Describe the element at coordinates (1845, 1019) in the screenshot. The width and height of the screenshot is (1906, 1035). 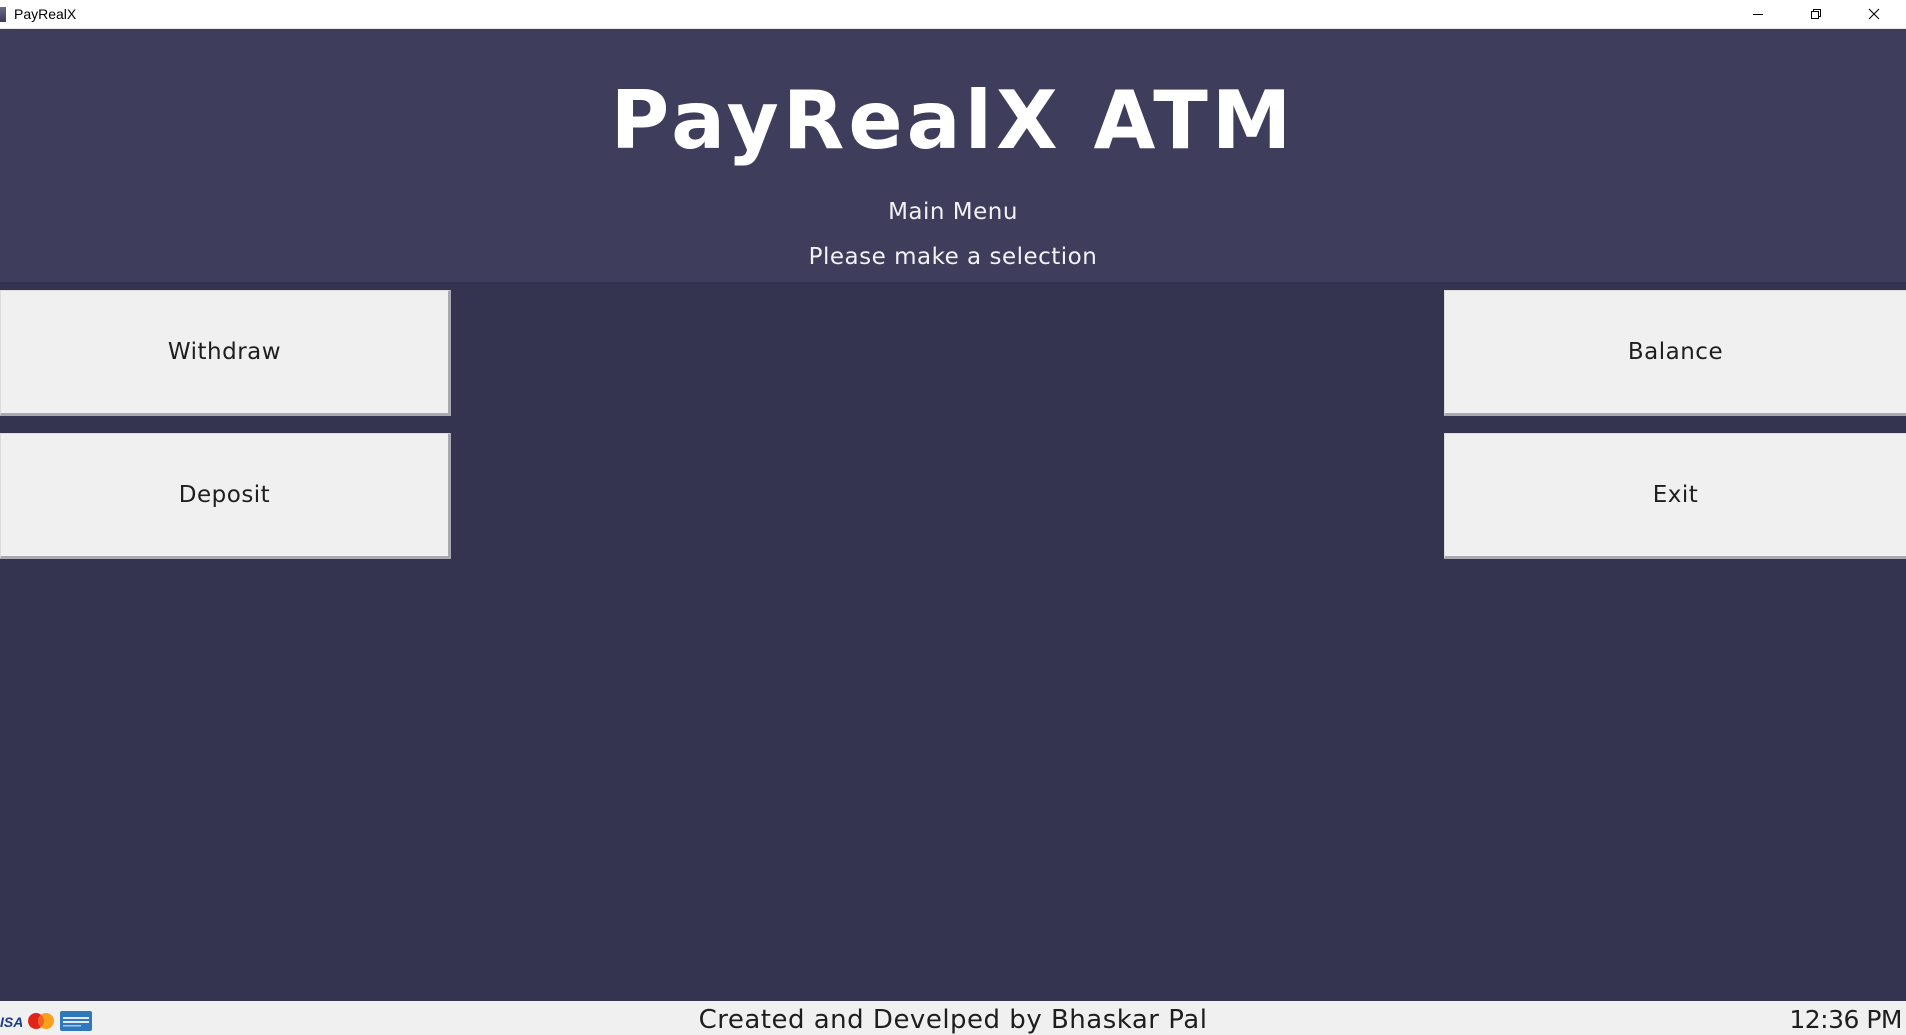
I see `clock: 12:36 PM` at that location.